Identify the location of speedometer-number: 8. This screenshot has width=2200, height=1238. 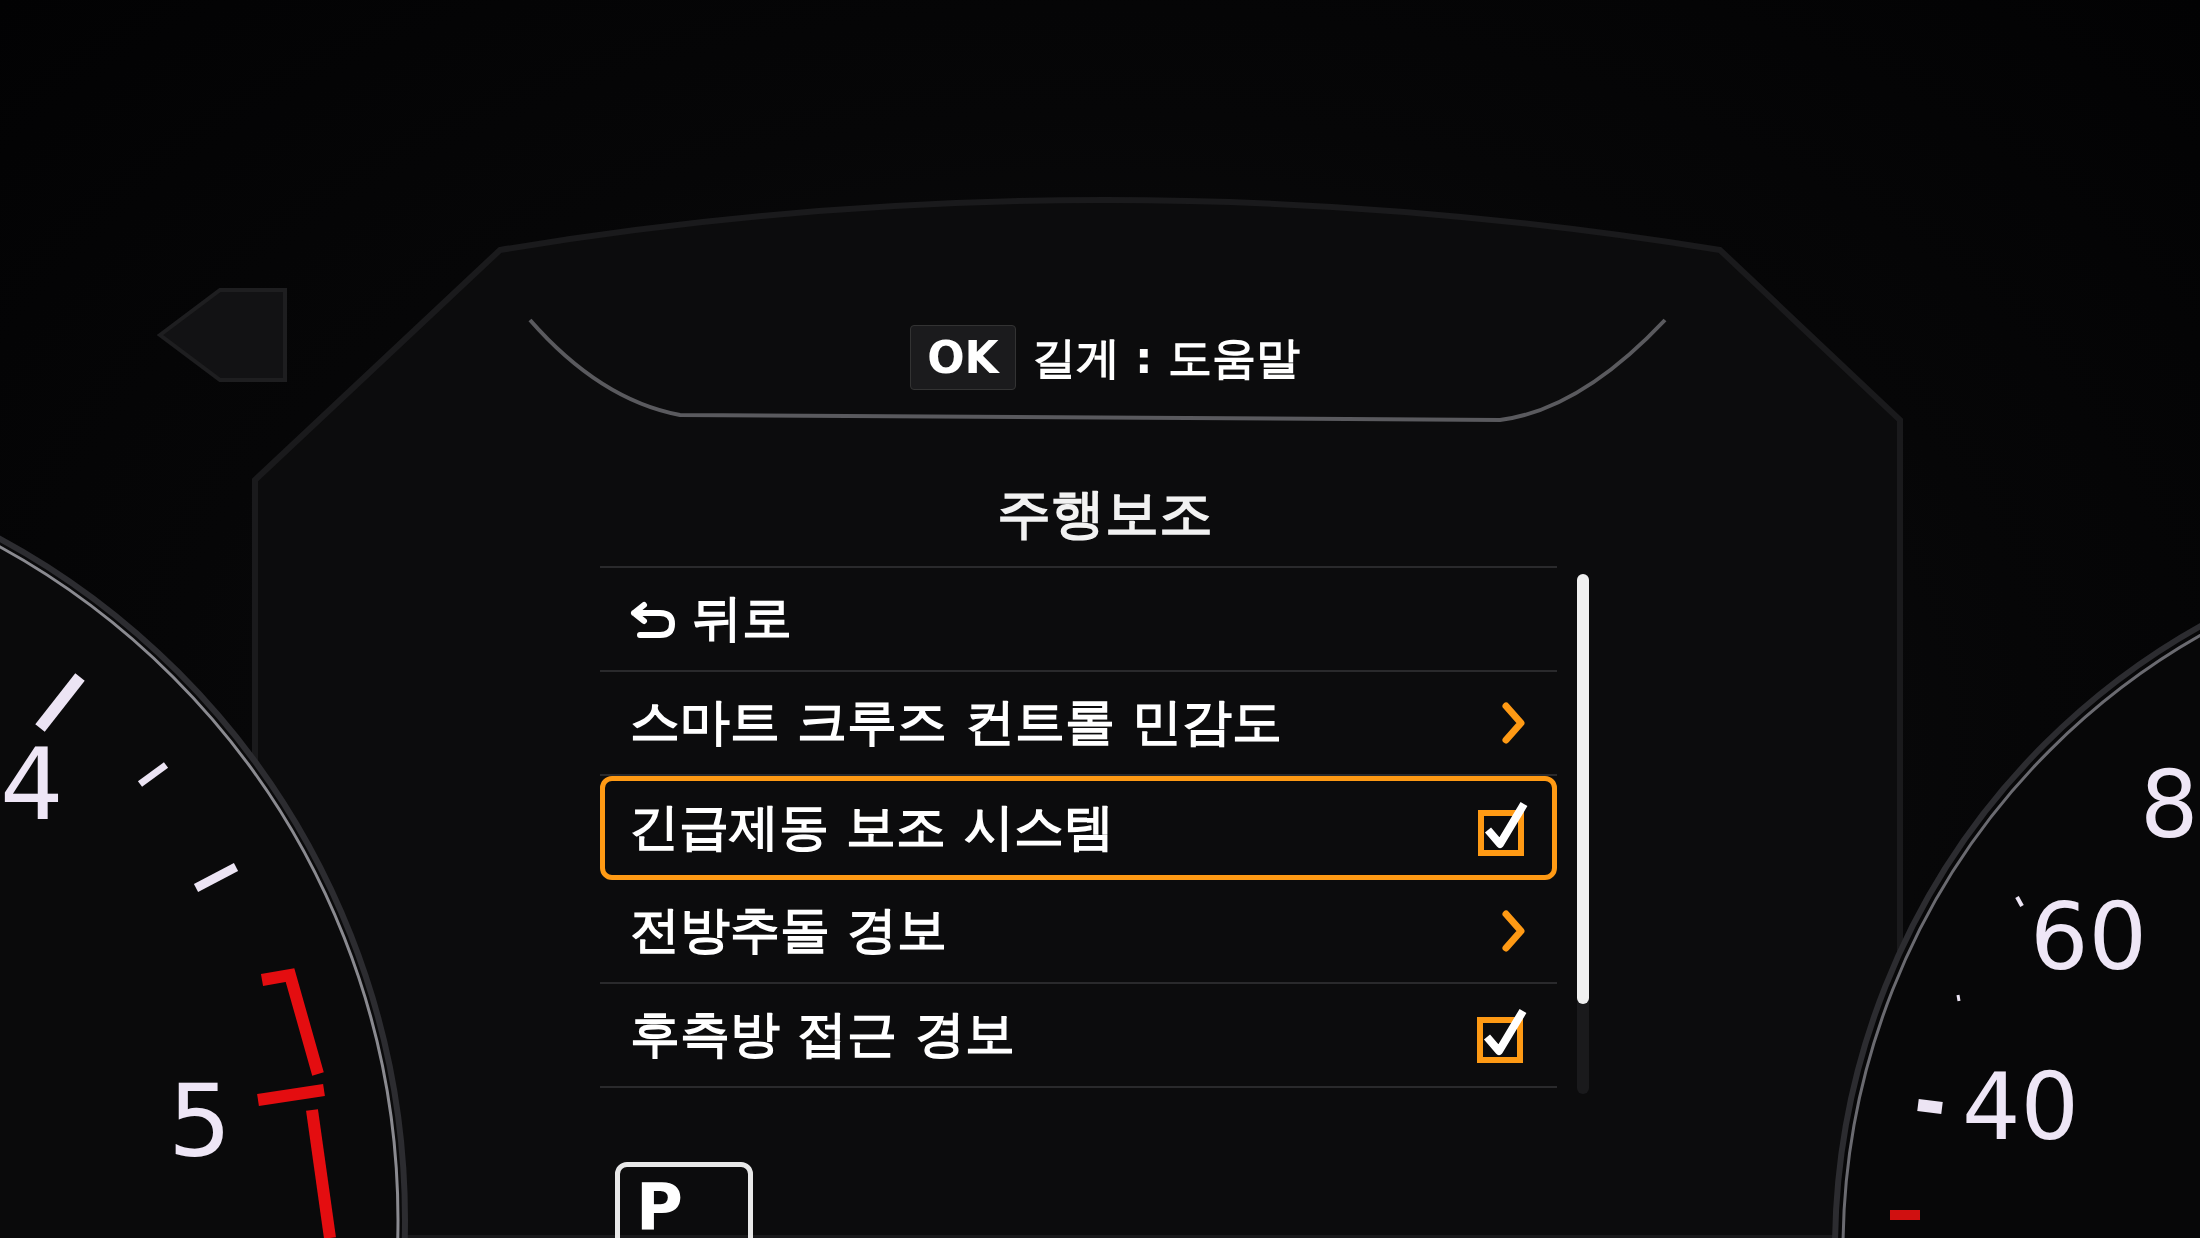
(2169, 806).